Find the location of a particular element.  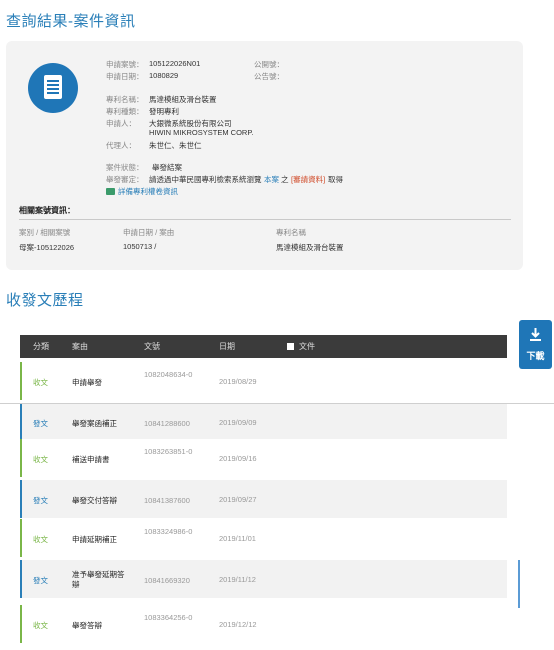

download-label: 下載 is located at coordinates (535, 356).